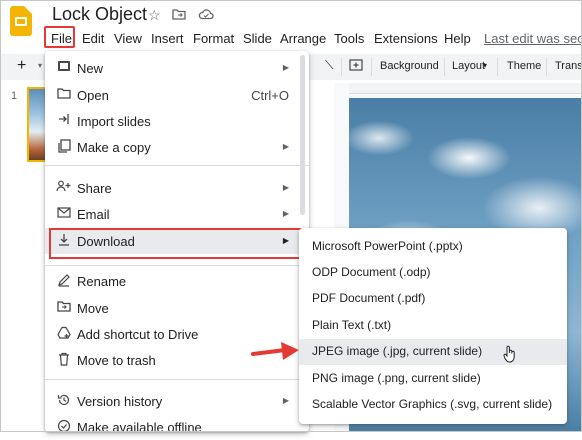  I want to click on menu-insert: Insert, so click(167, 38).